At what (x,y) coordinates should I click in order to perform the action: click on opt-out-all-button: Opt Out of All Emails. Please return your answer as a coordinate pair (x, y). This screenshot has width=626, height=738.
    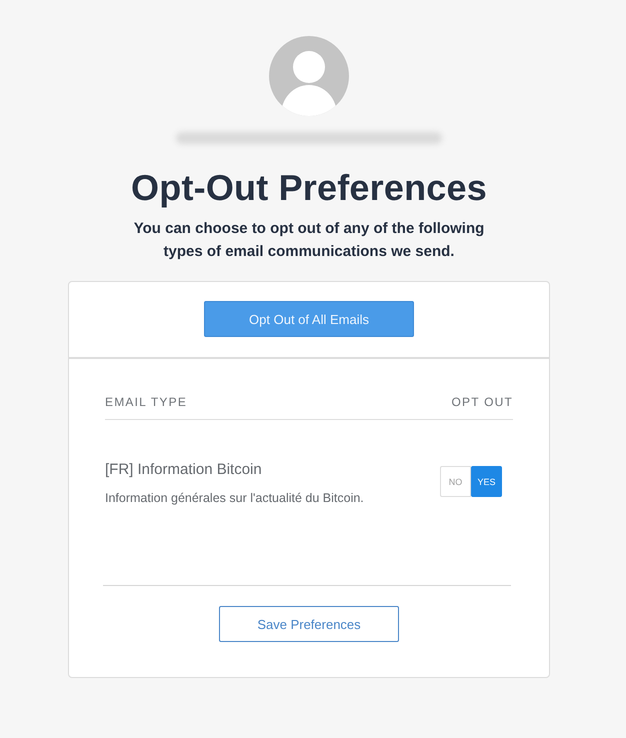
    Looking at the image, I should click on (309, 319).